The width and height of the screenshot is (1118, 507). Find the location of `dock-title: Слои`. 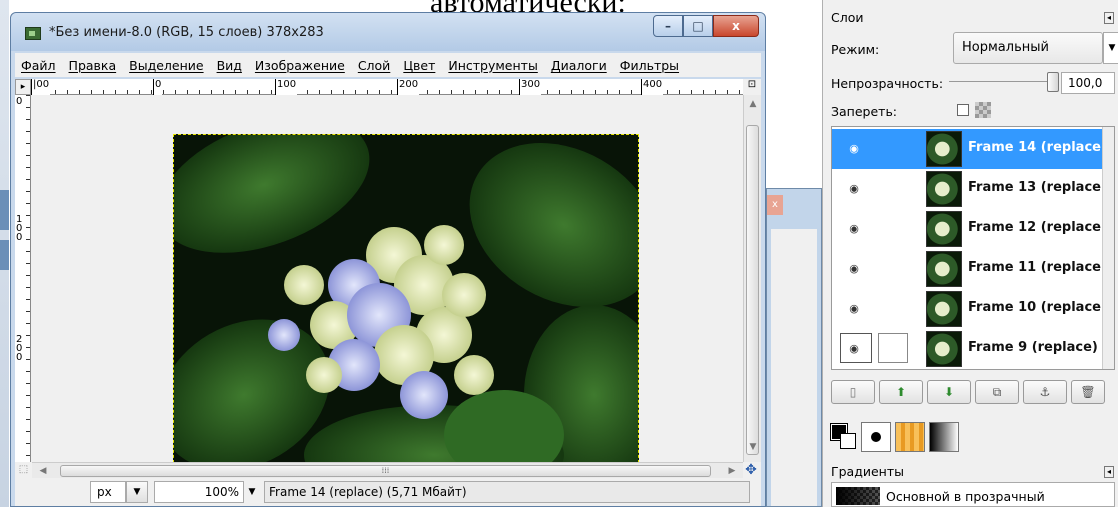

dock-title: Слои is located at coordinates (847, 17).